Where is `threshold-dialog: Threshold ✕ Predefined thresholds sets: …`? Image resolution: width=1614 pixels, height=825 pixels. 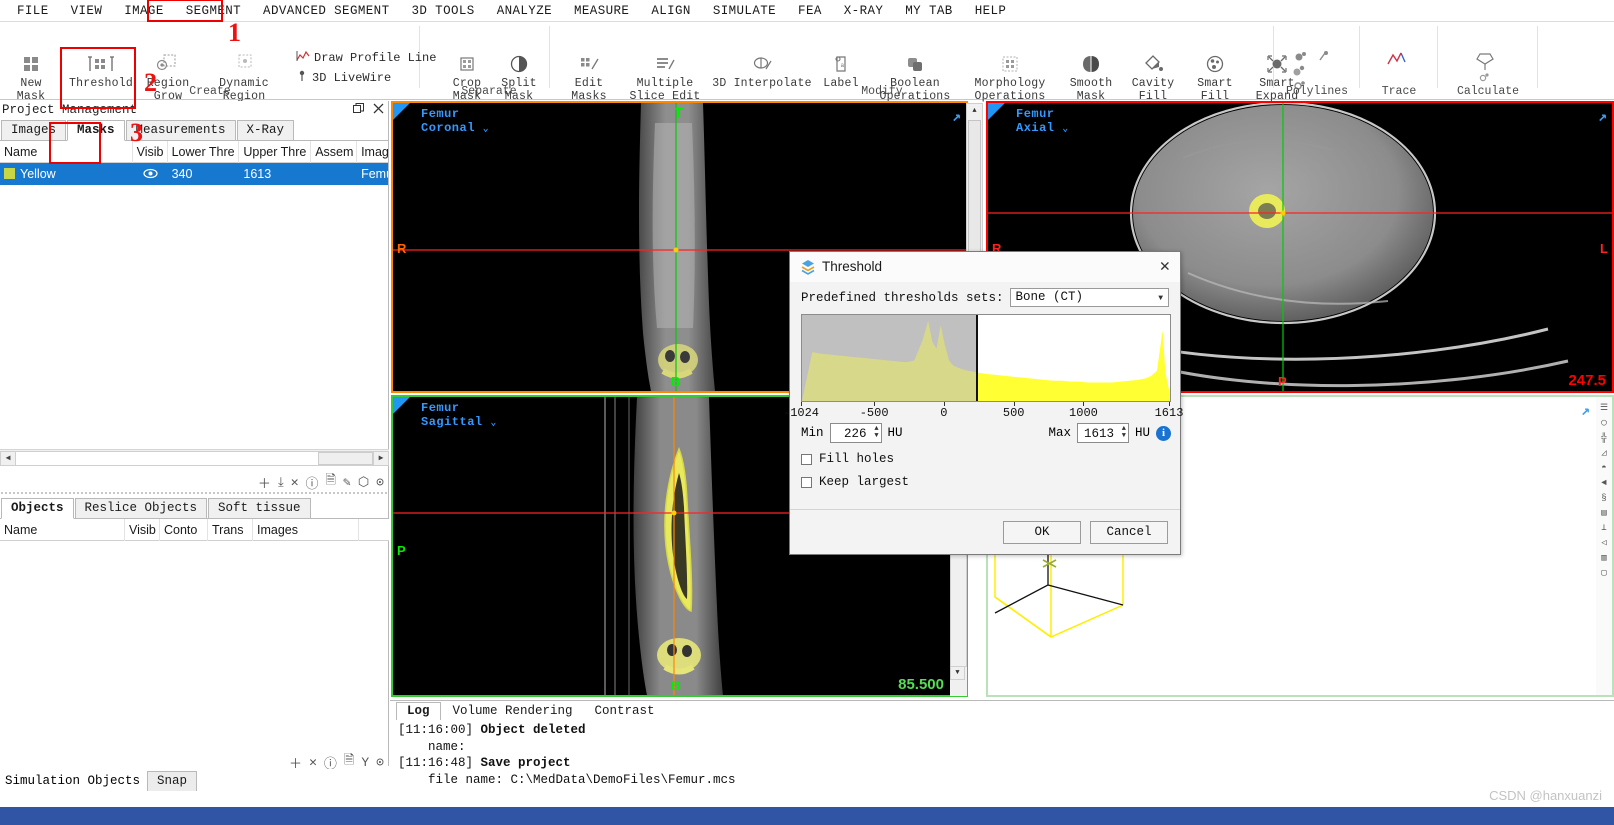 threshold-dialog: Threshold ✕ Predefined thresholds sets: … is located at coordinates (983, 403).